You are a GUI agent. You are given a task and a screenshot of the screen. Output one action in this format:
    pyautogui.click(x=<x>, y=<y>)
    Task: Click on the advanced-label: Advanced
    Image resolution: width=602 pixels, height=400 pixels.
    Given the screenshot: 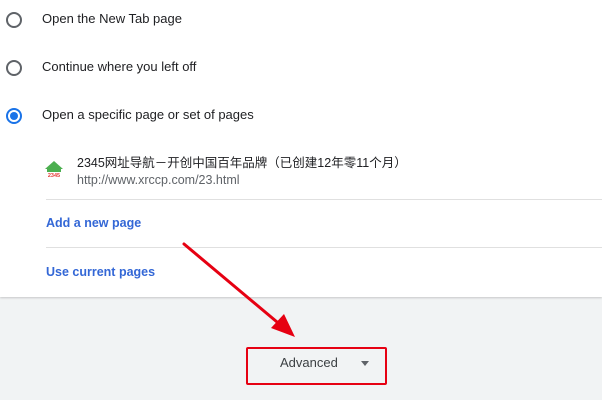 What is the action you would take?
    pyautogui.click(x=309, y=362)
    